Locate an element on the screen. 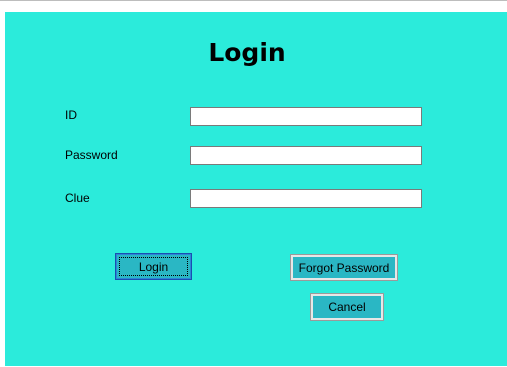  forgot-password-button: Forgot Password is located at coordinates (344, 267).